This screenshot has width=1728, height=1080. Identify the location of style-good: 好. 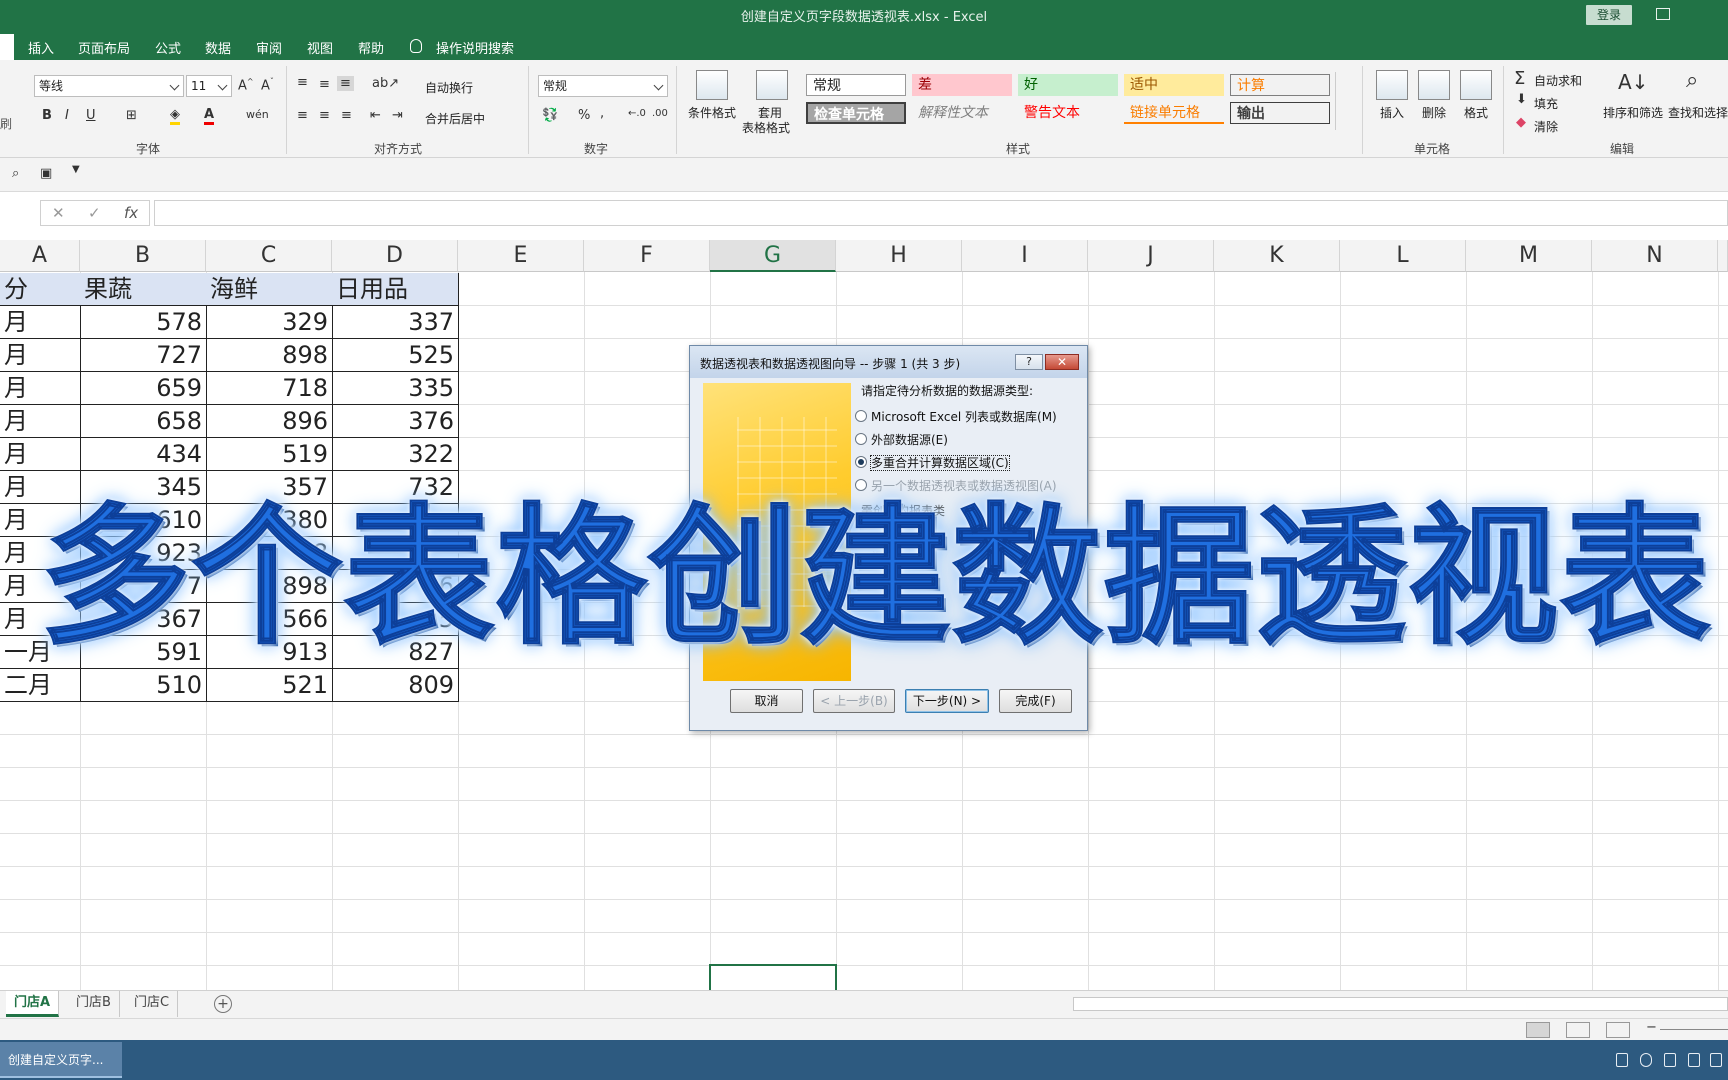
(1068, 85).